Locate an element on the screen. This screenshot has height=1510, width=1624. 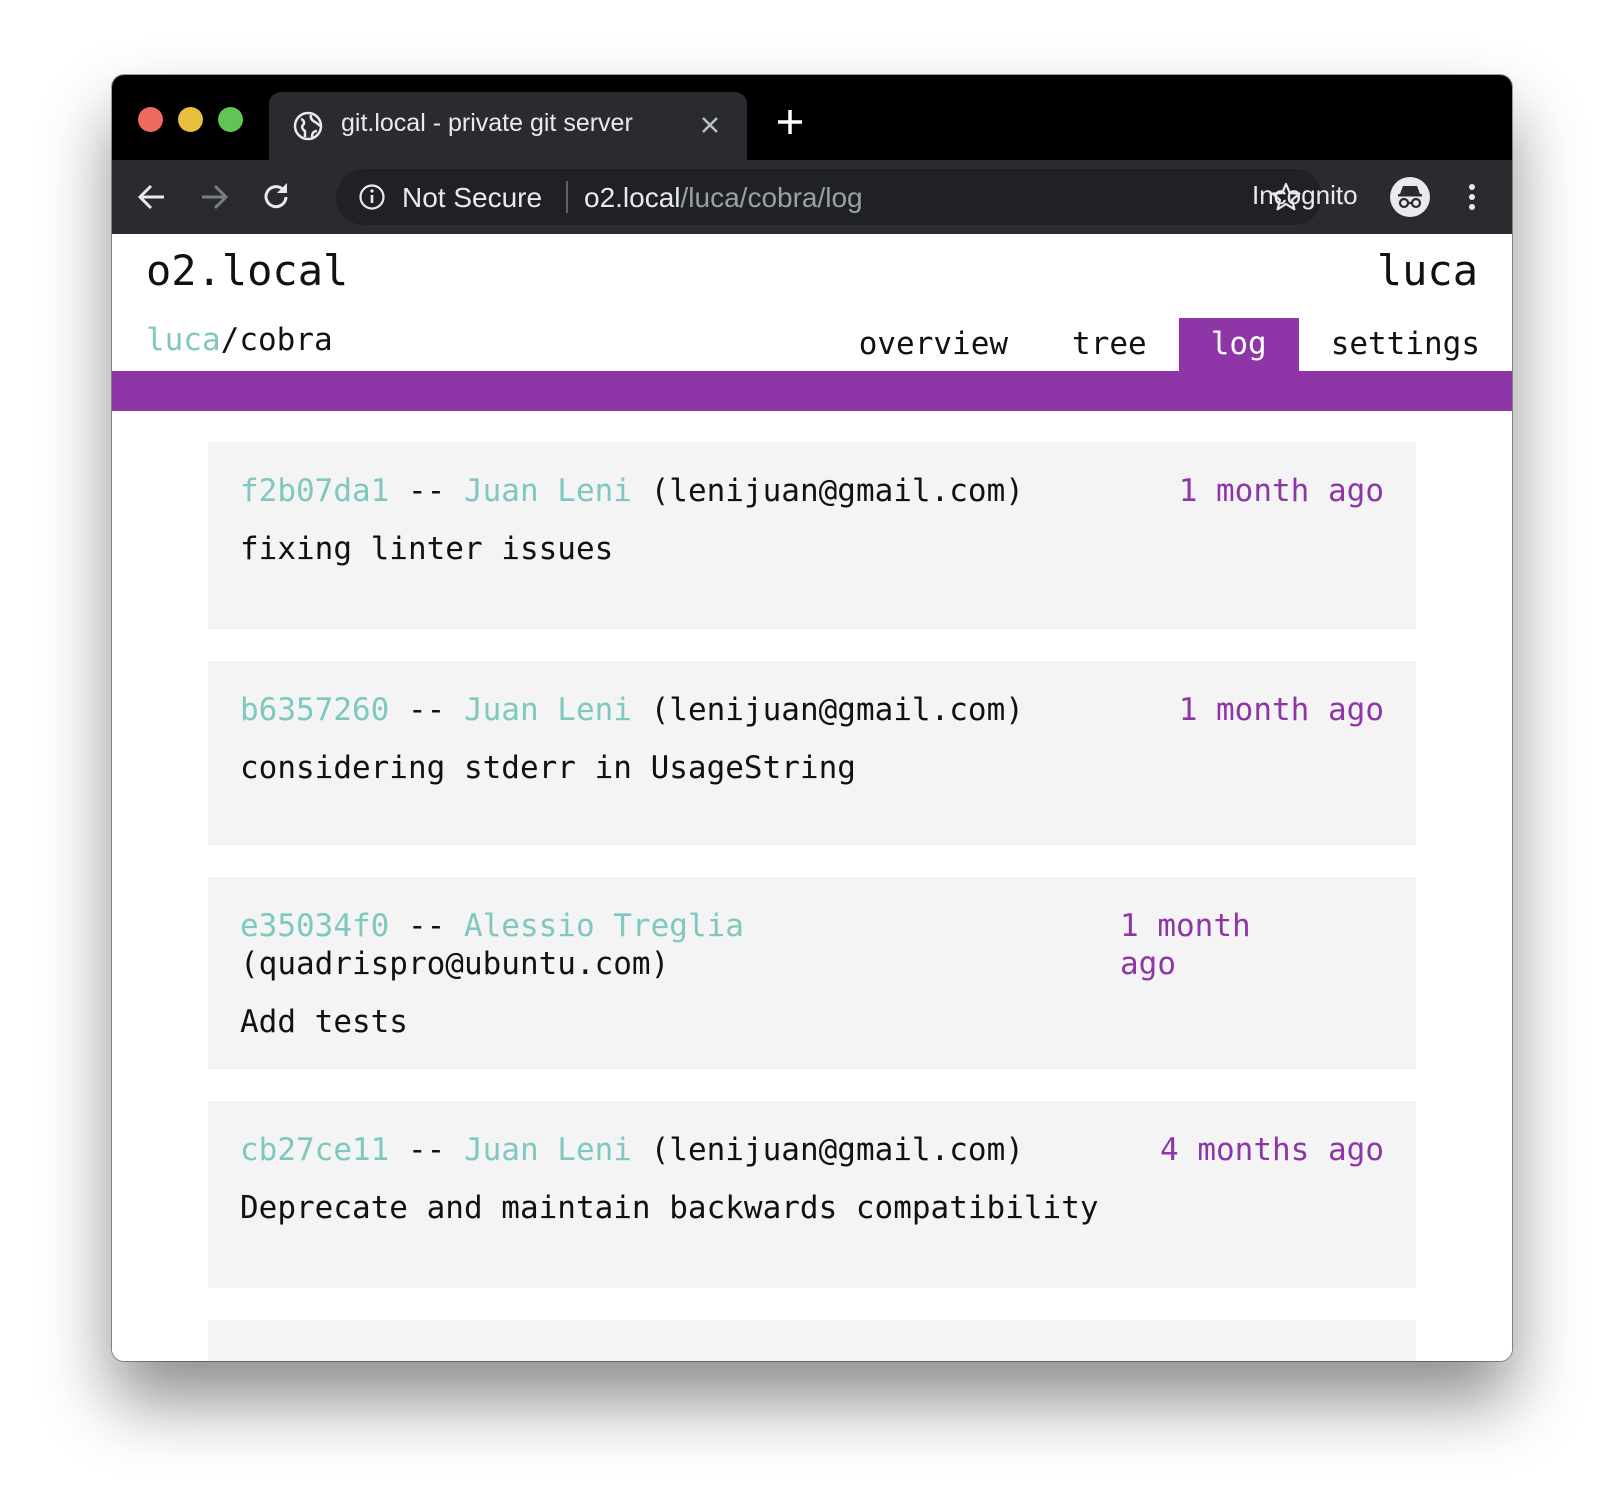
info-icon is located at coordinates (372, 197).